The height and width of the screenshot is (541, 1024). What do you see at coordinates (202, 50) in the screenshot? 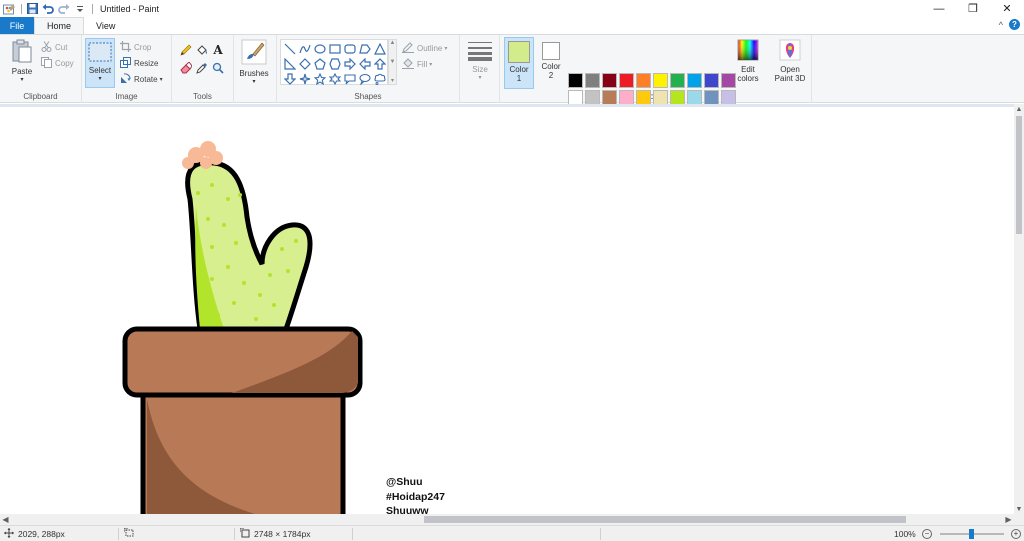
I see `fill-icon` at bounding box center [202, 50].